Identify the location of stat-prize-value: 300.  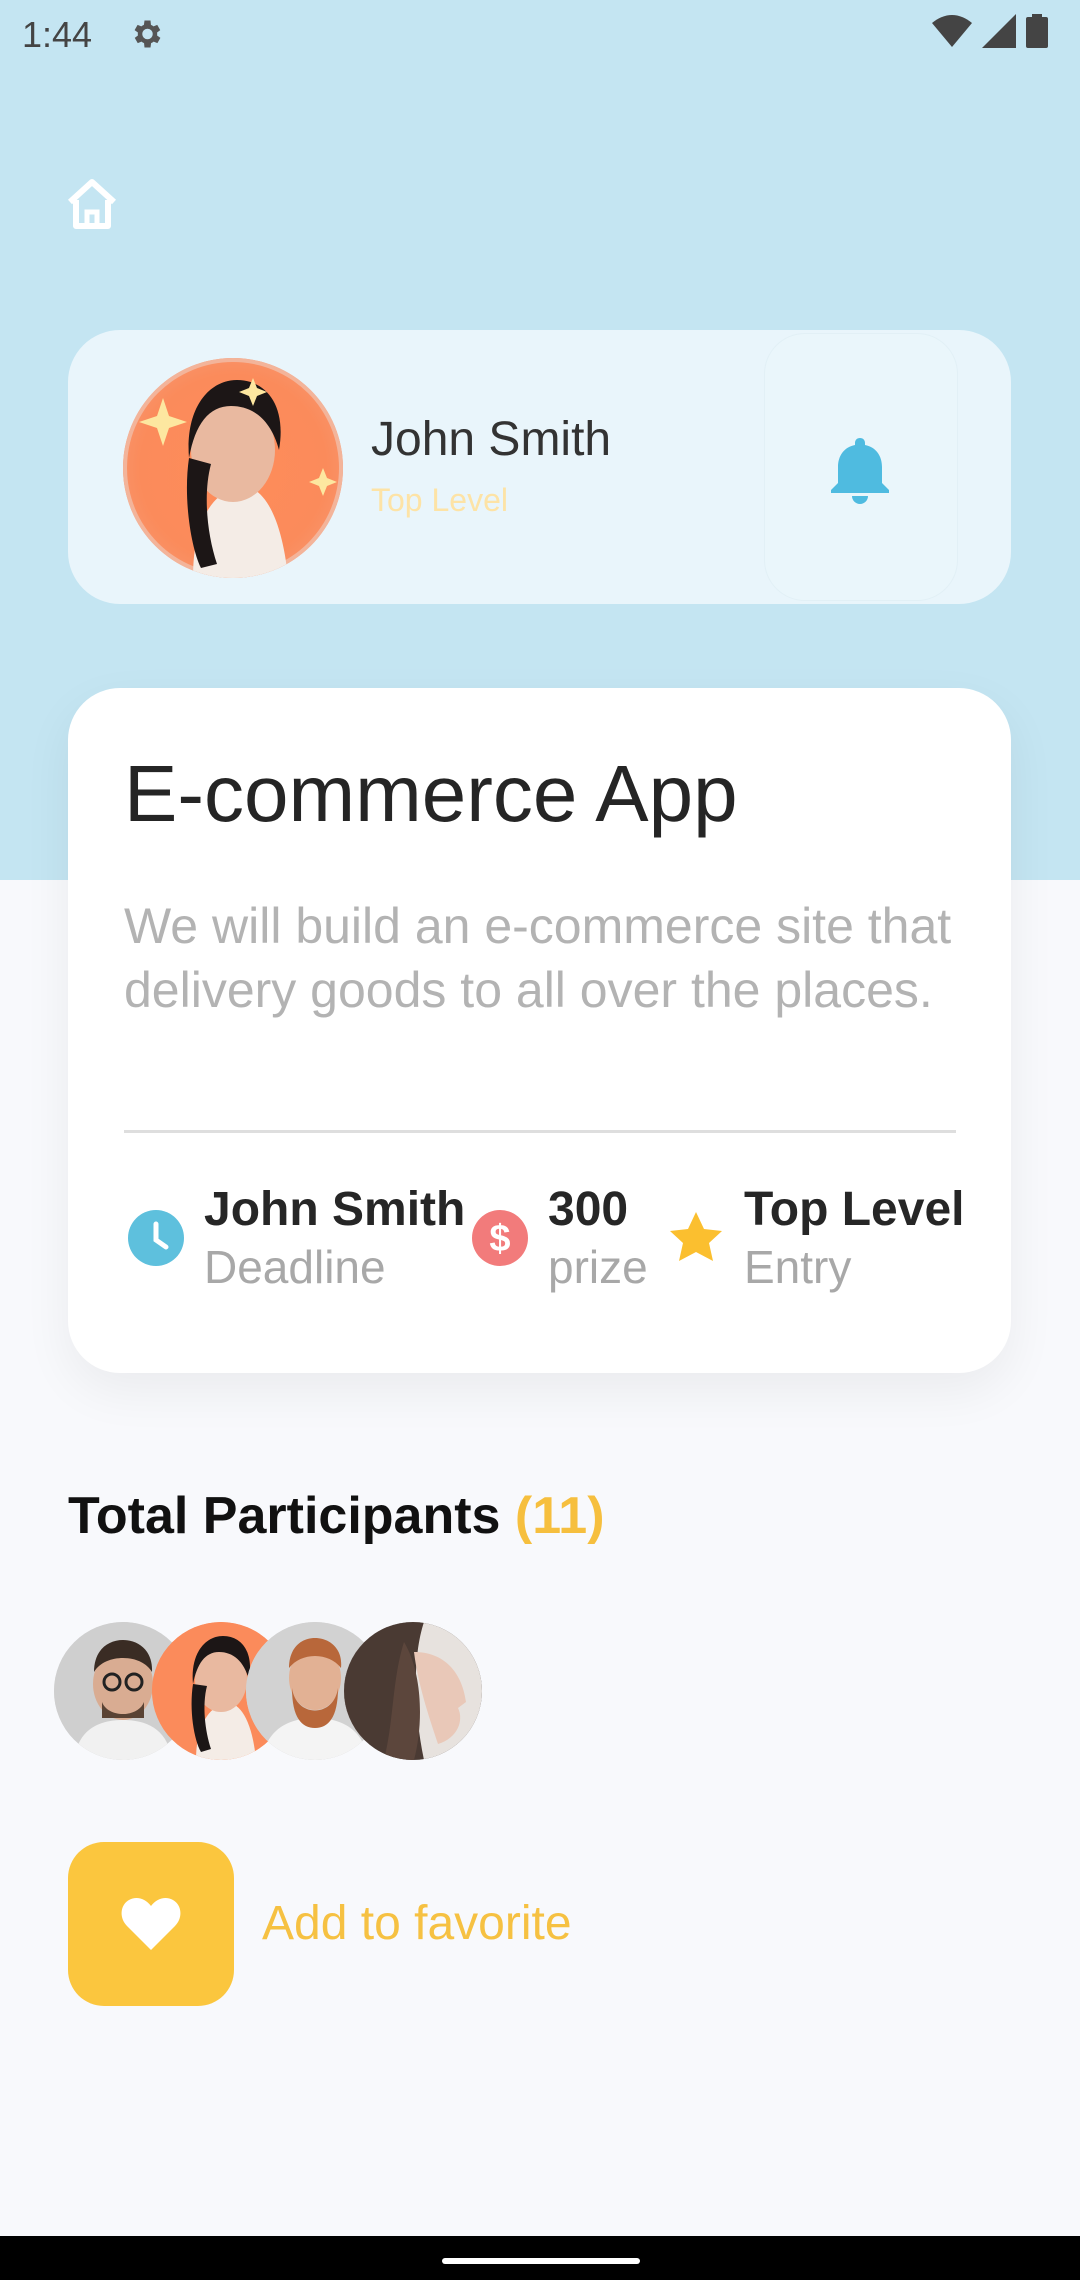
(588, 1209).